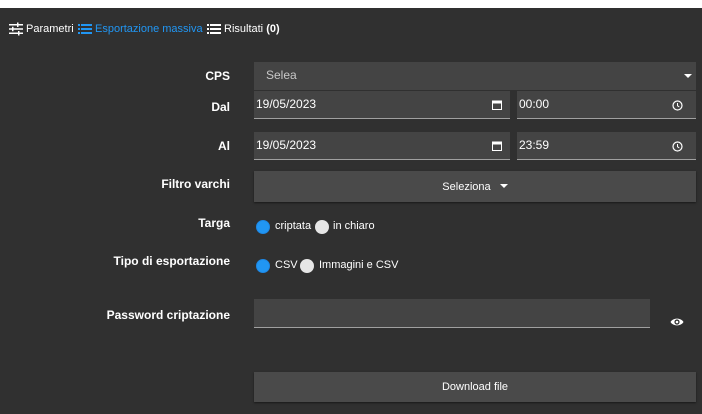 The width and height of the screenshot is (702, 414). I want to click on tab-risultati-text: Risultati, so click(244, 29).